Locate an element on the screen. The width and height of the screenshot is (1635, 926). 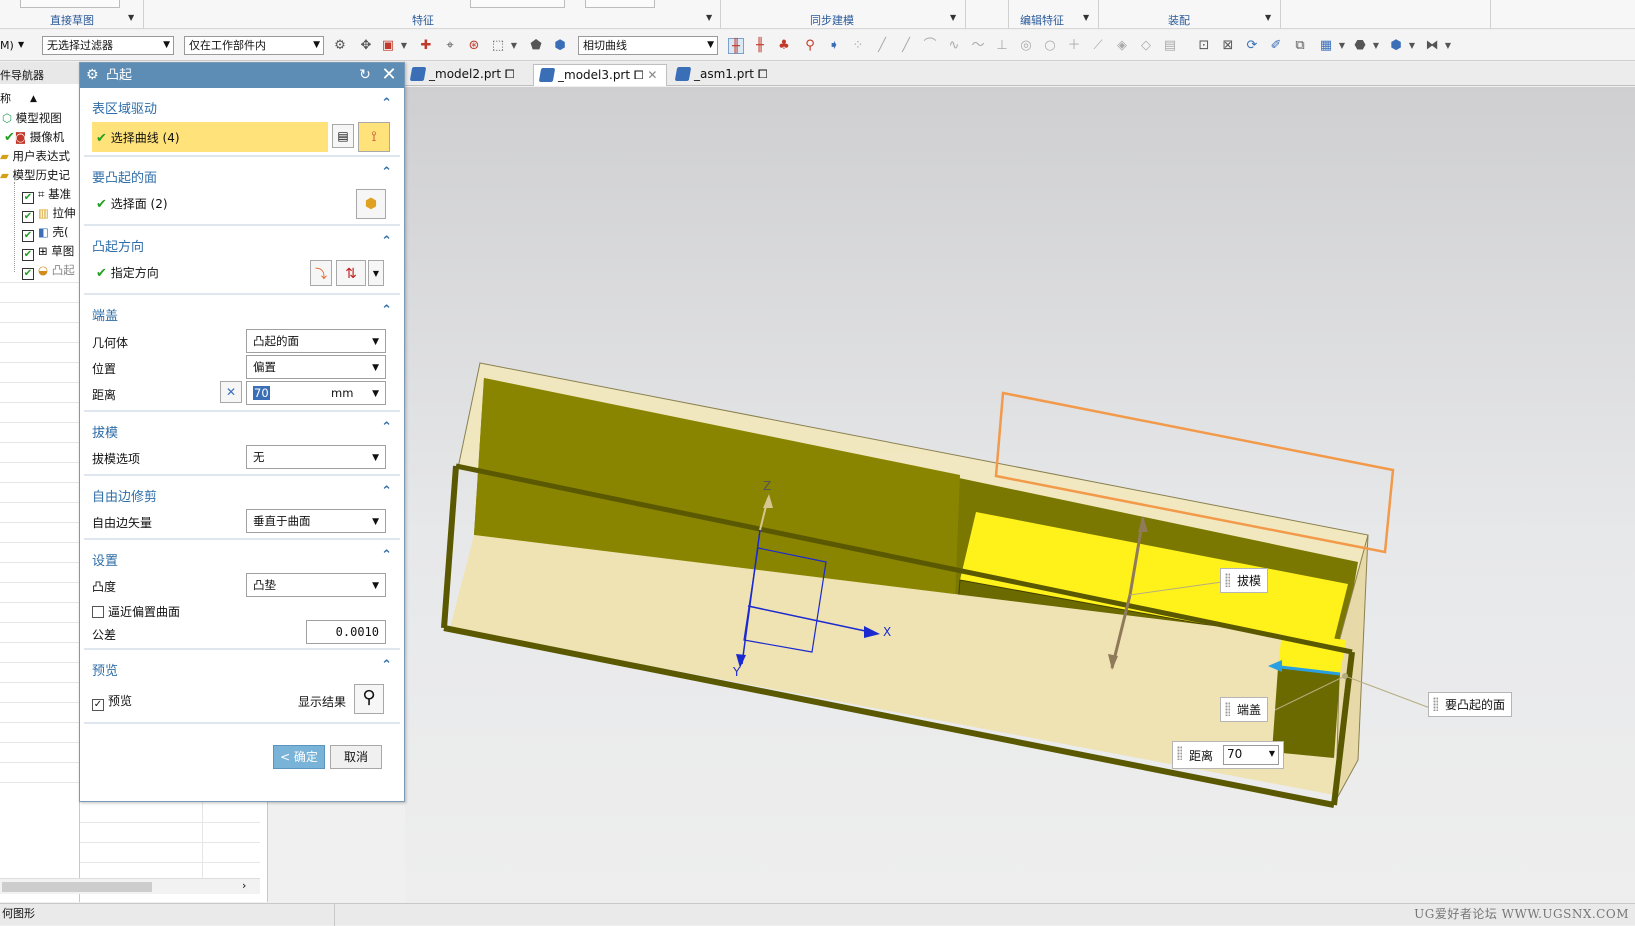
nav-item-datum: ✔ ⌗ 基准 is located at coordinates (40, 194).